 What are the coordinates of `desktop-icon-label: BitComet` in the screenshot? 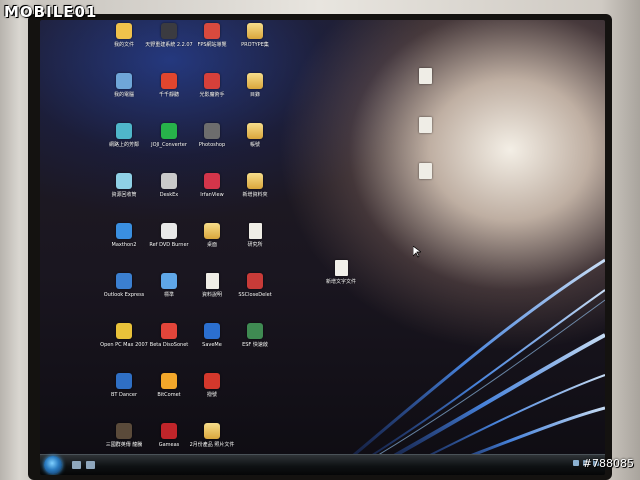 It's located at (169, 395).